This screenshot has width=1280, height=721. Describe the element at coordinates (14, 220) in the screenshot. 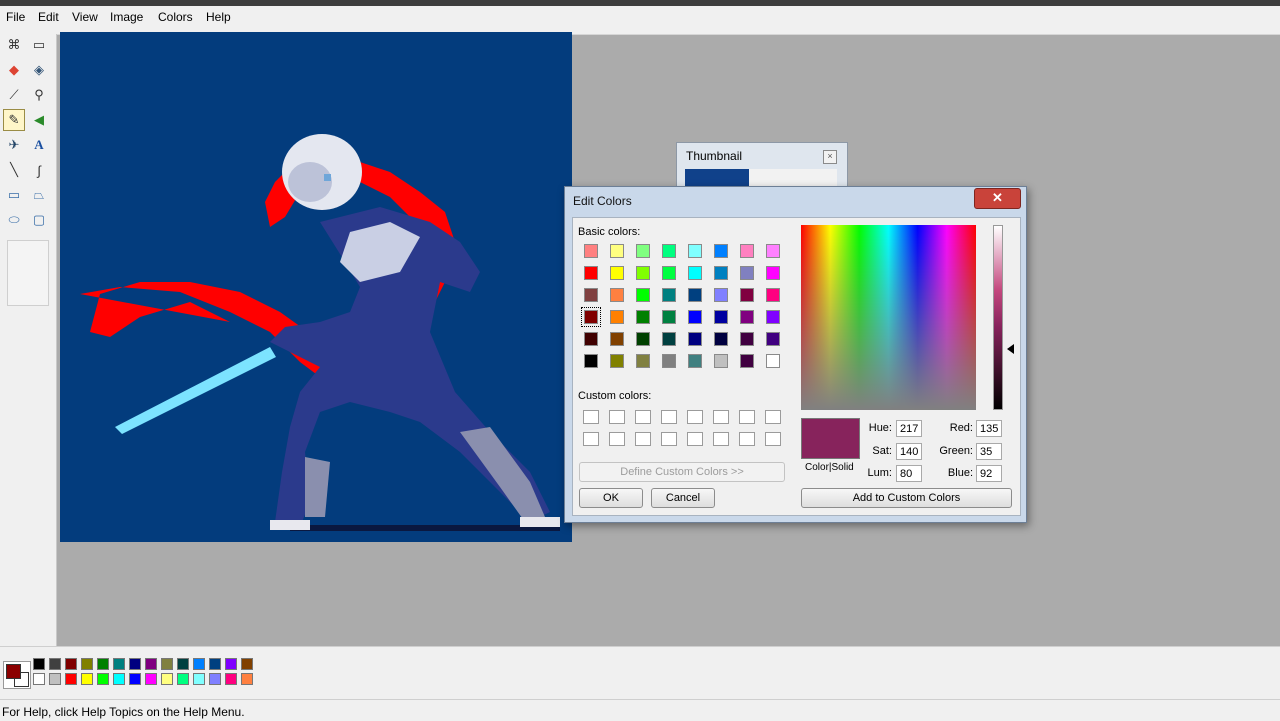

I see `ellipse-icon: ⬭` at that location.